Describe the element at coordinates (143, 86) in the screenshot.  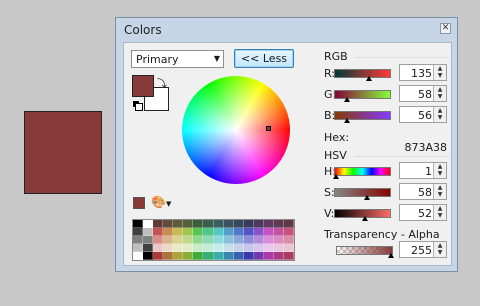
I see `primary-color-swatch` at that location.